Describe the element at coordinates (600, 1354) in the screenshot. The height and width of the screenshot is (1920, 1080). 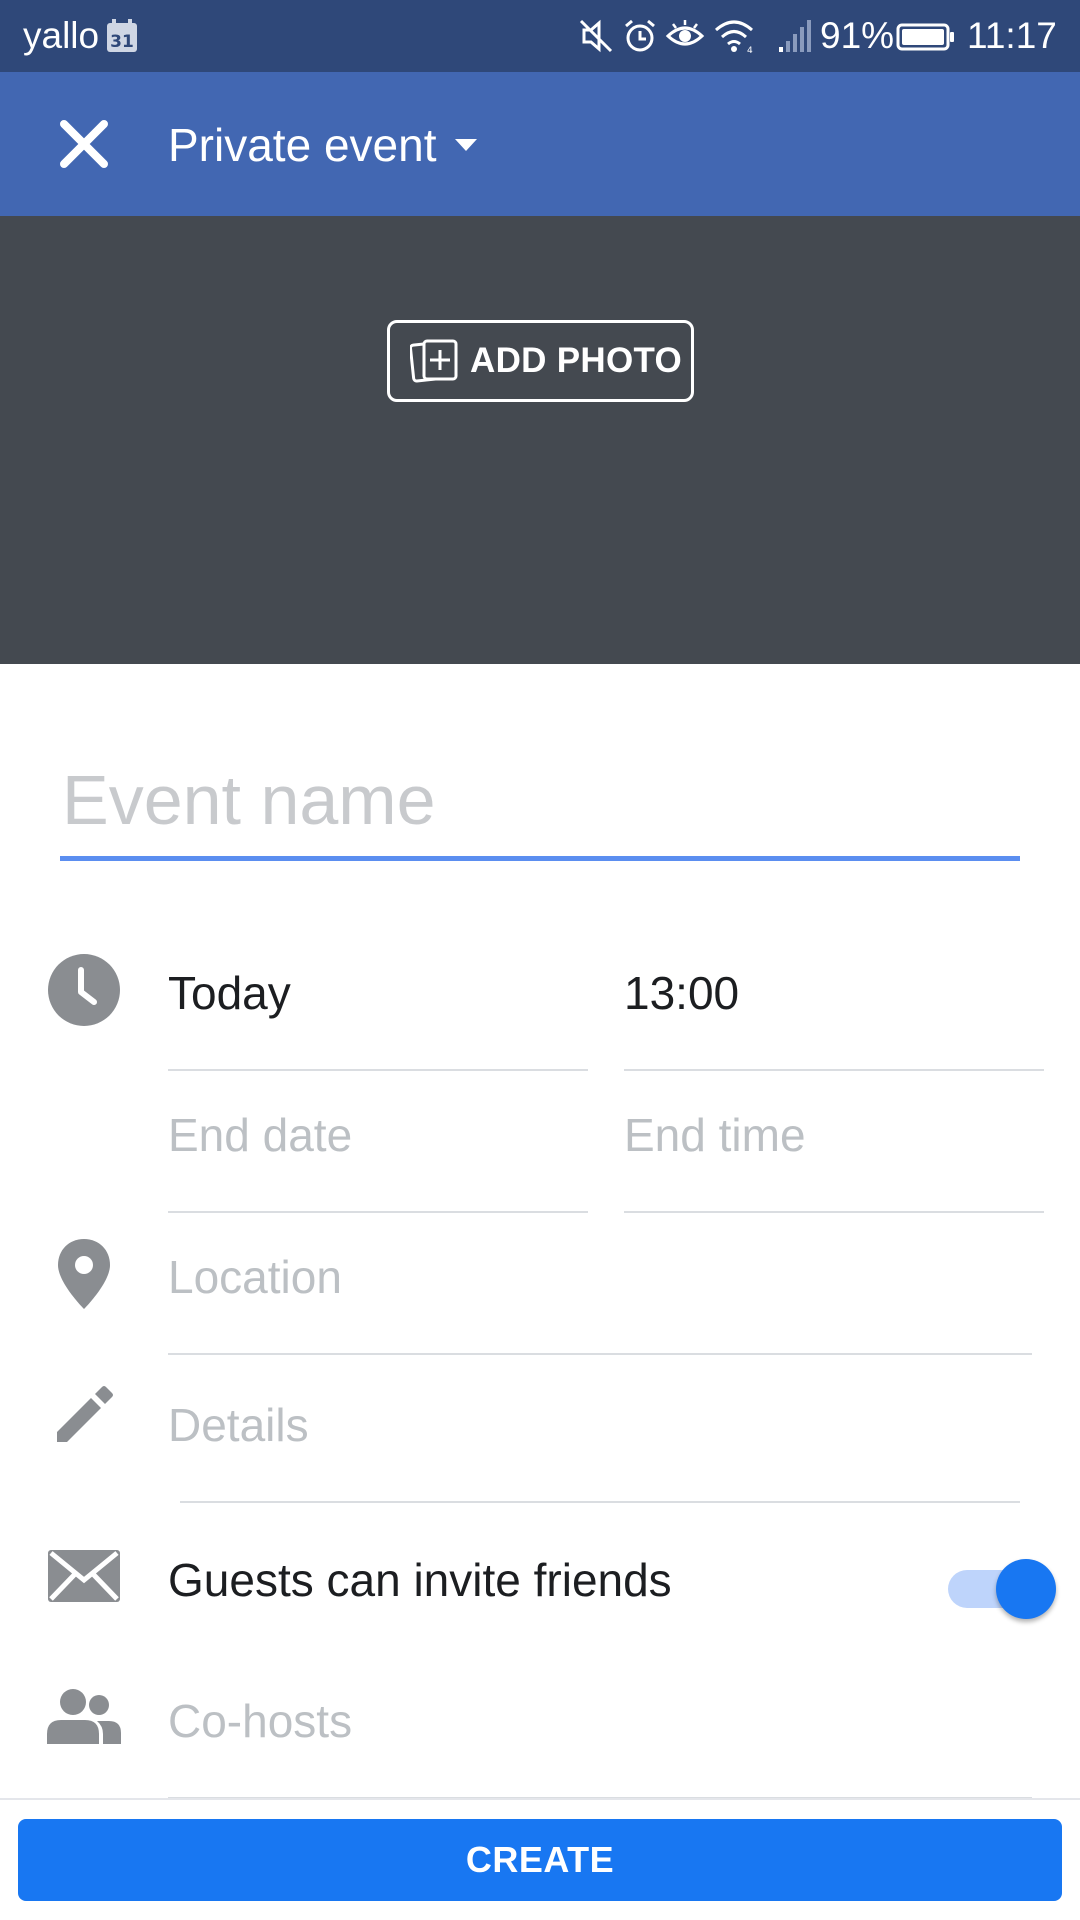
I see `location-divider` at that location.